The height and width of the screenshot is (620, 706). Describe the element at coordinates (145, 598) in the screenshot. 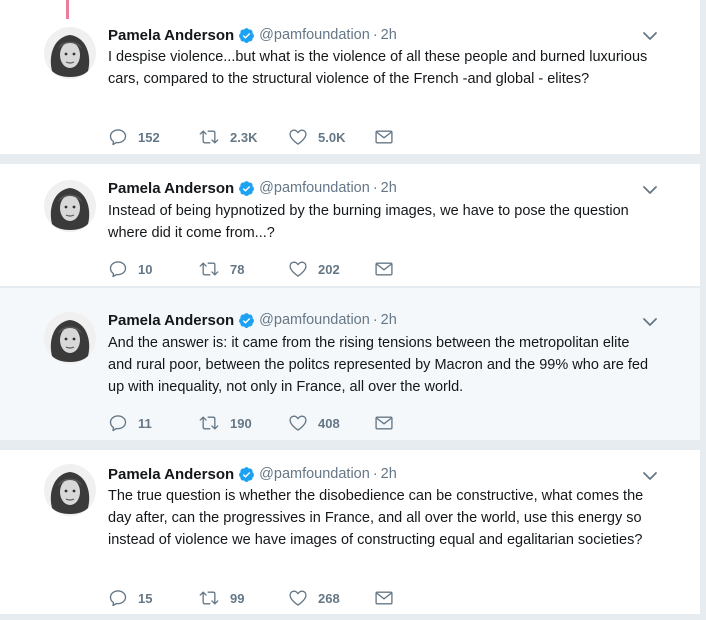

I see `reply-count: 15` at that location.